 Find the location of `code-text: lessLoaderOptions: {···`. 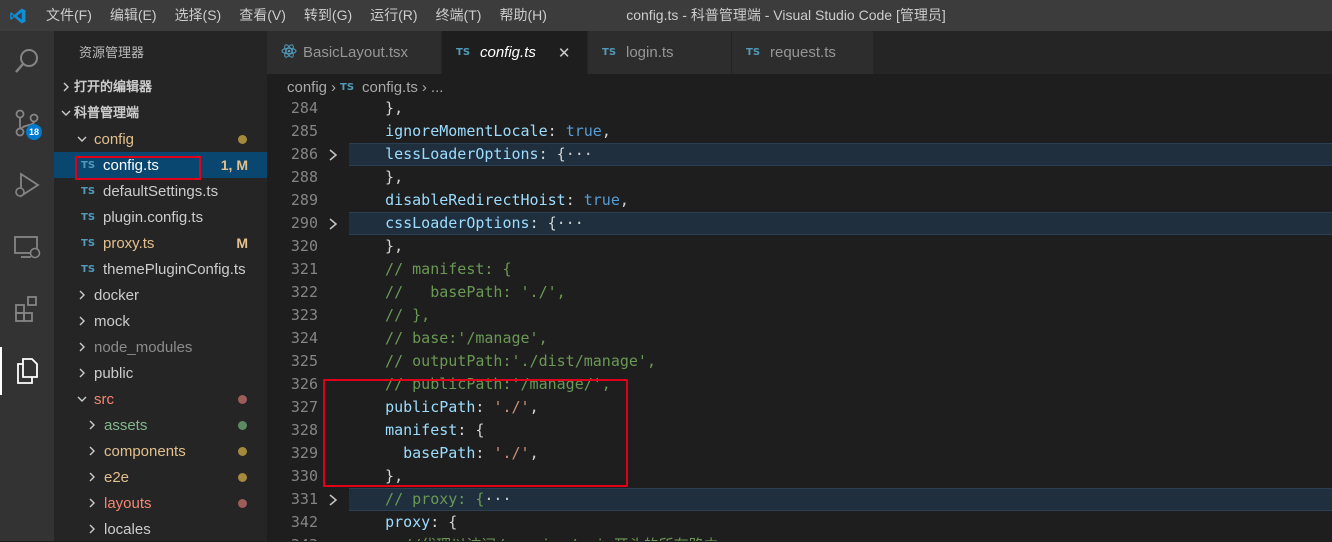

code-text: lessLoaderOptions: {··· is located at coordinates (480, 154).